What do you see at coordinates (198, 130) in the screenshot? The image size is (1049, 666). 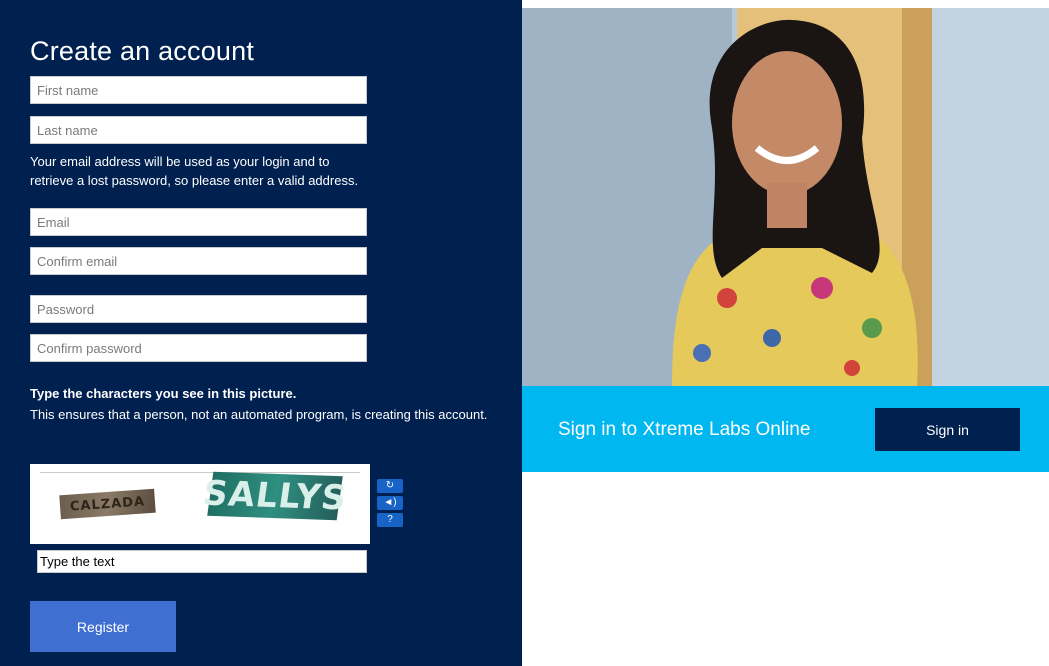 I see `last-name-input` at bounding box center [198, 130].